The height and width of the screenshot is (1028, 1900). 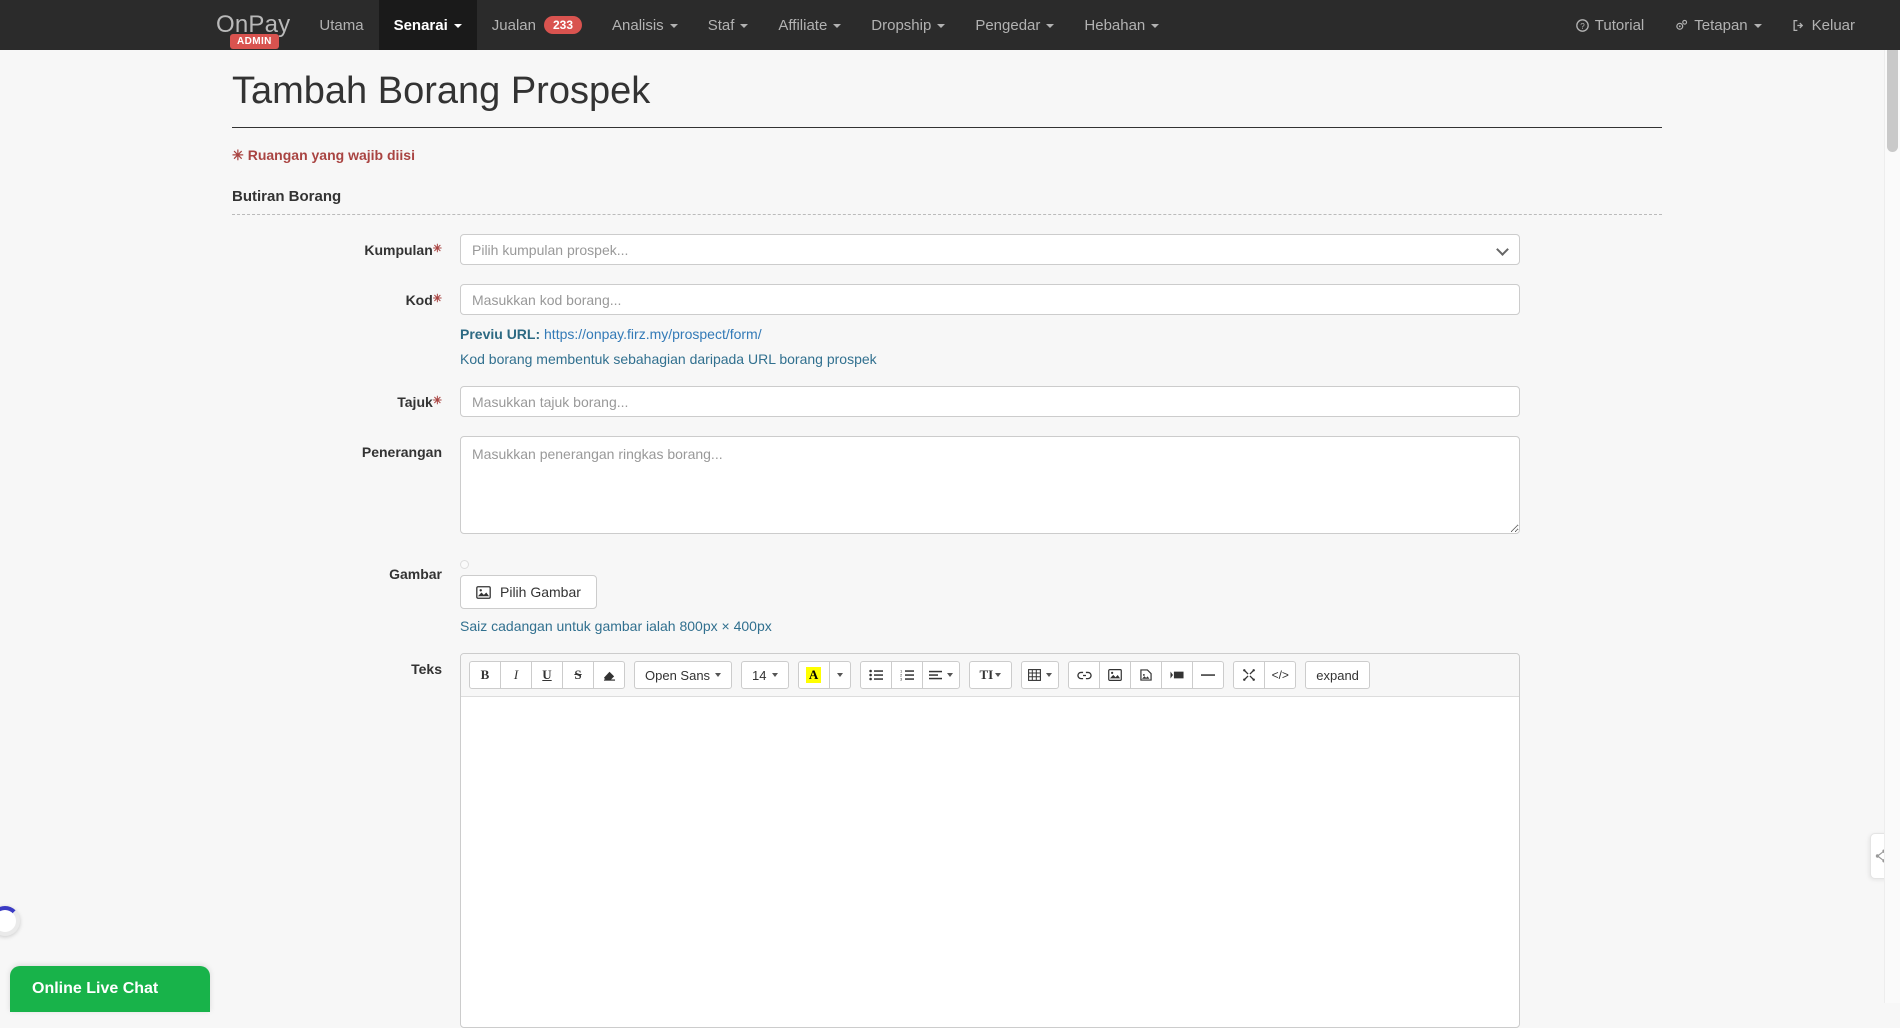 What do you see at coordinates (1035, 675) in the screenshot?
I see `table-icon` at bounding box center [1035, 675].